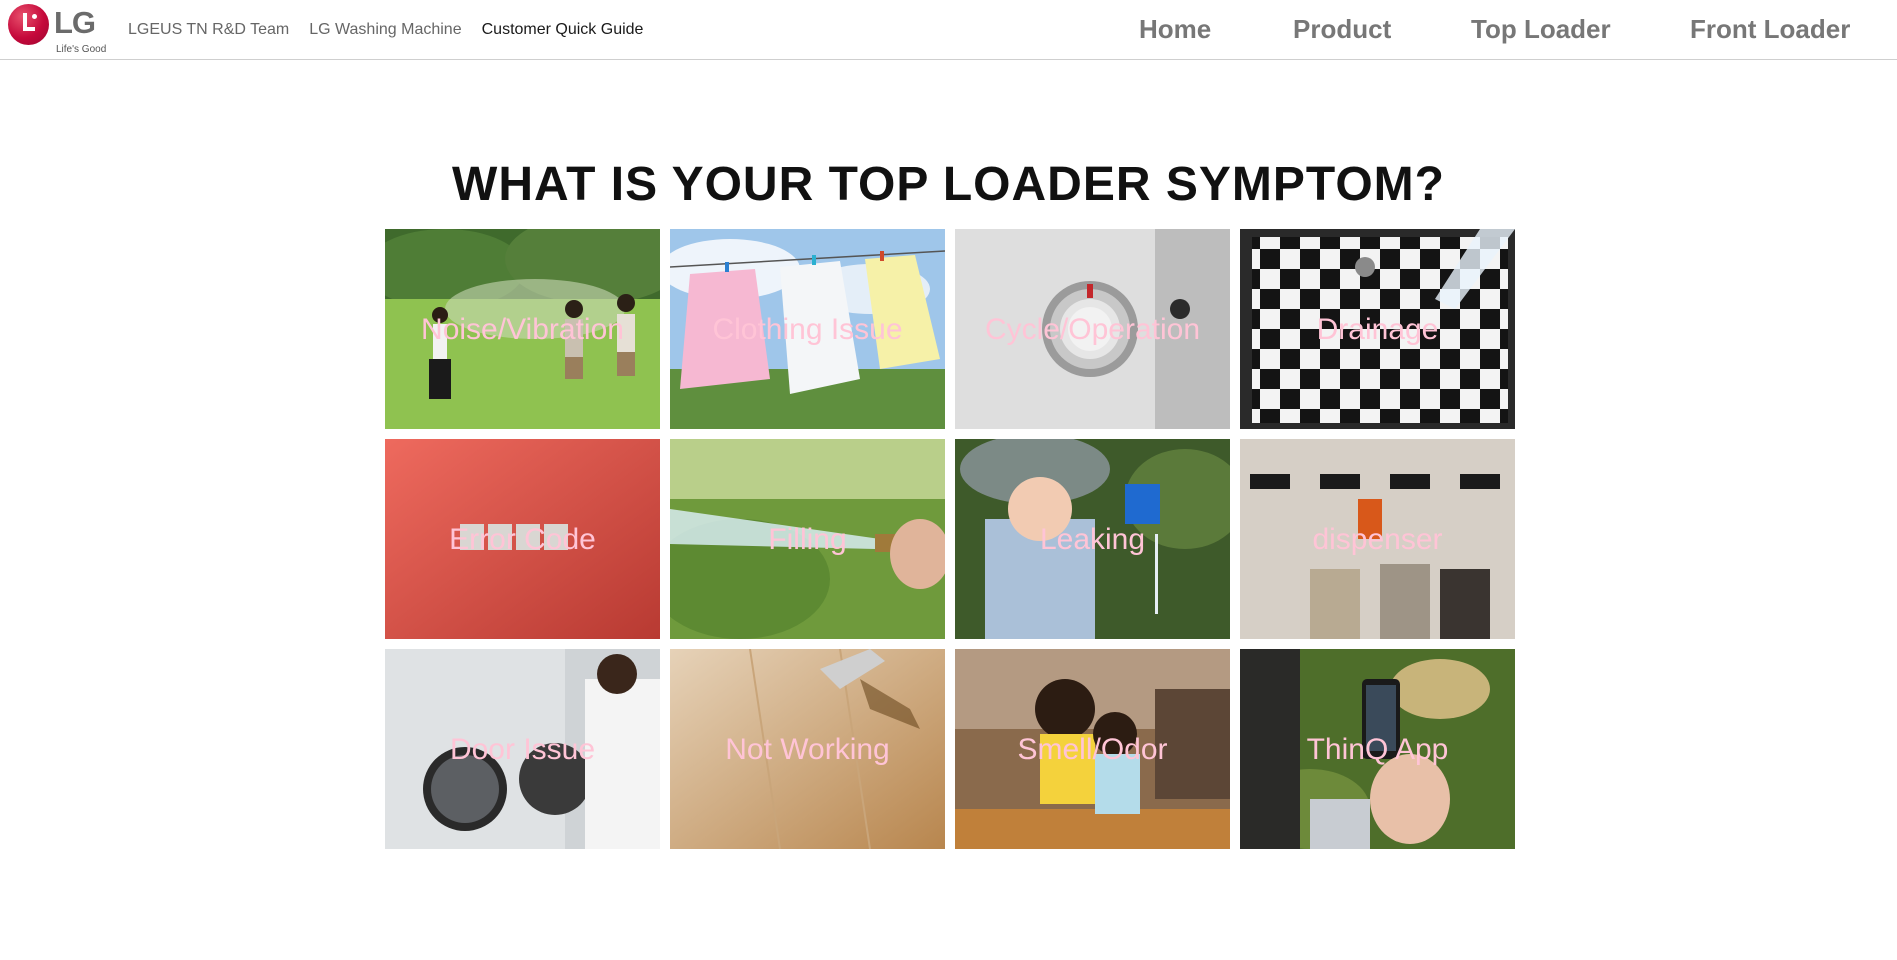 The image size is (1897, 960). What do you see at coordinates (75, 22) in the screenshot?
I see `logo-wordmark: LG` at bounding box center [75, 22].